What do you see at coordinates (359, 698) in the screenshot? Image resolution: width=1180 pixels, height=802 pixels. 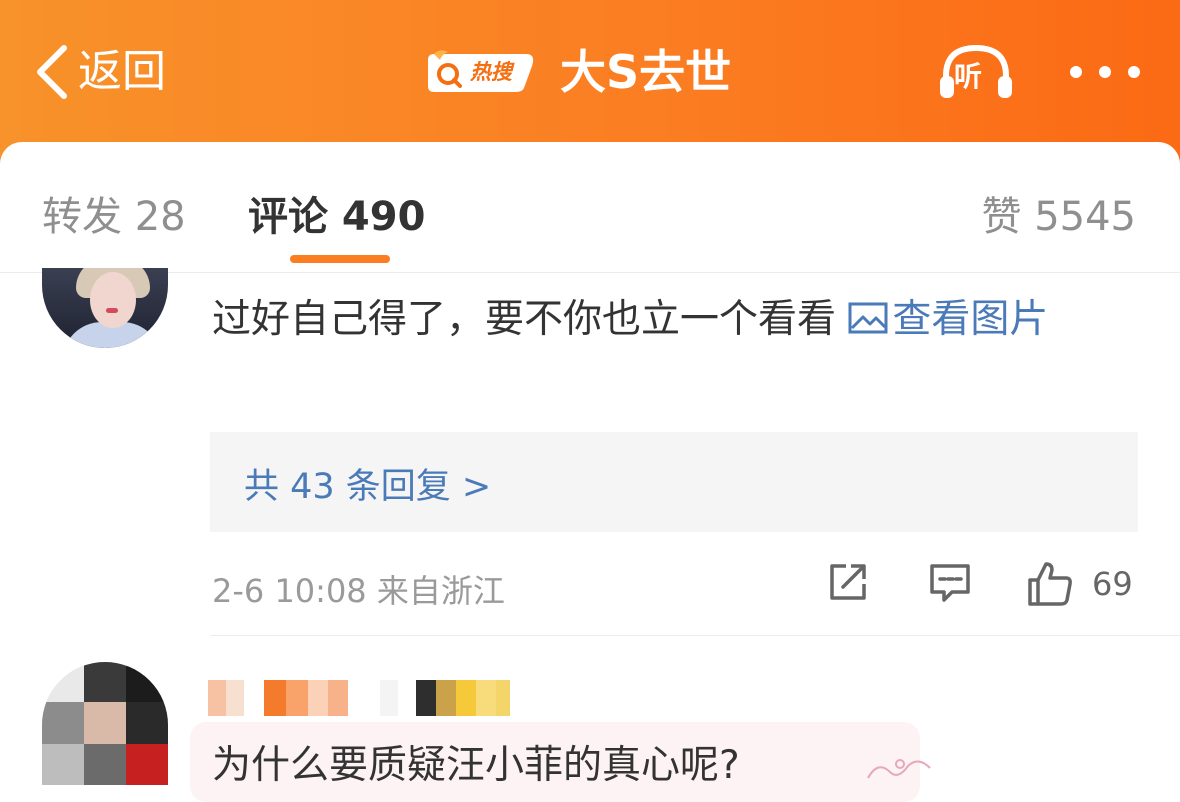 I see `username-blurred` at bounding box center [359, 698].